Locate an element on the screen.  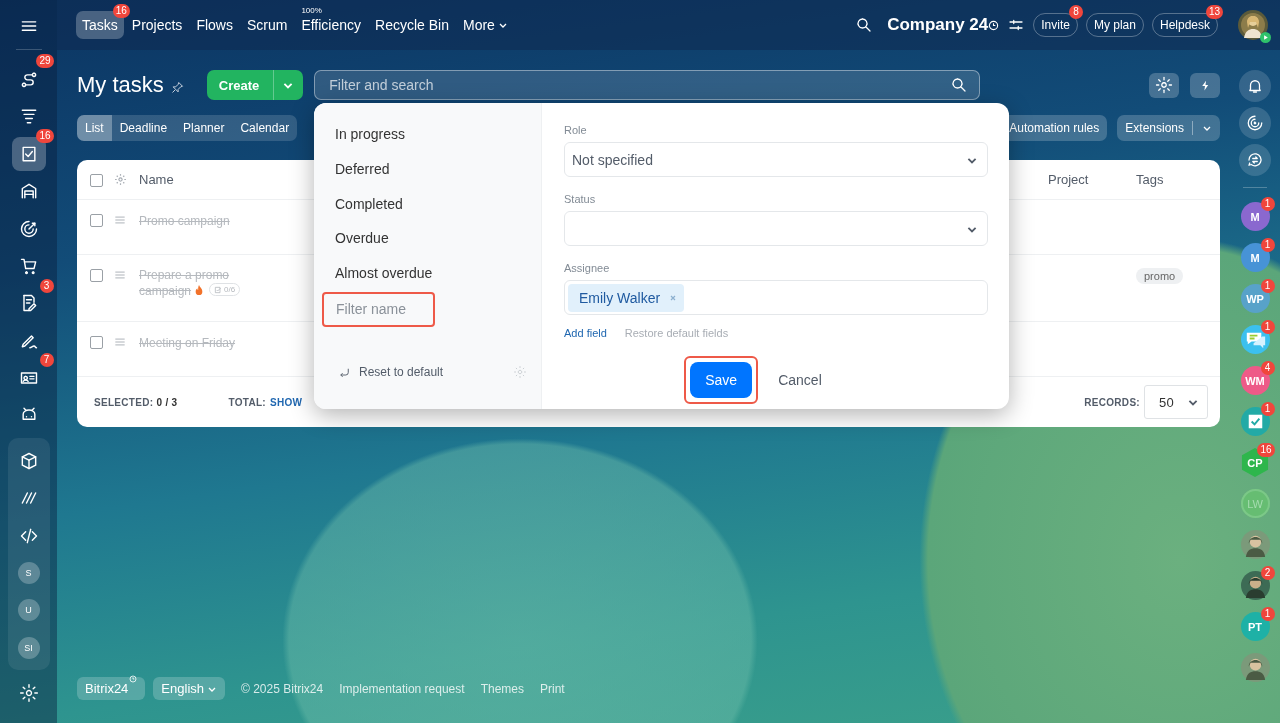
view-tab: Deadline is located at coordinates (143, 128).